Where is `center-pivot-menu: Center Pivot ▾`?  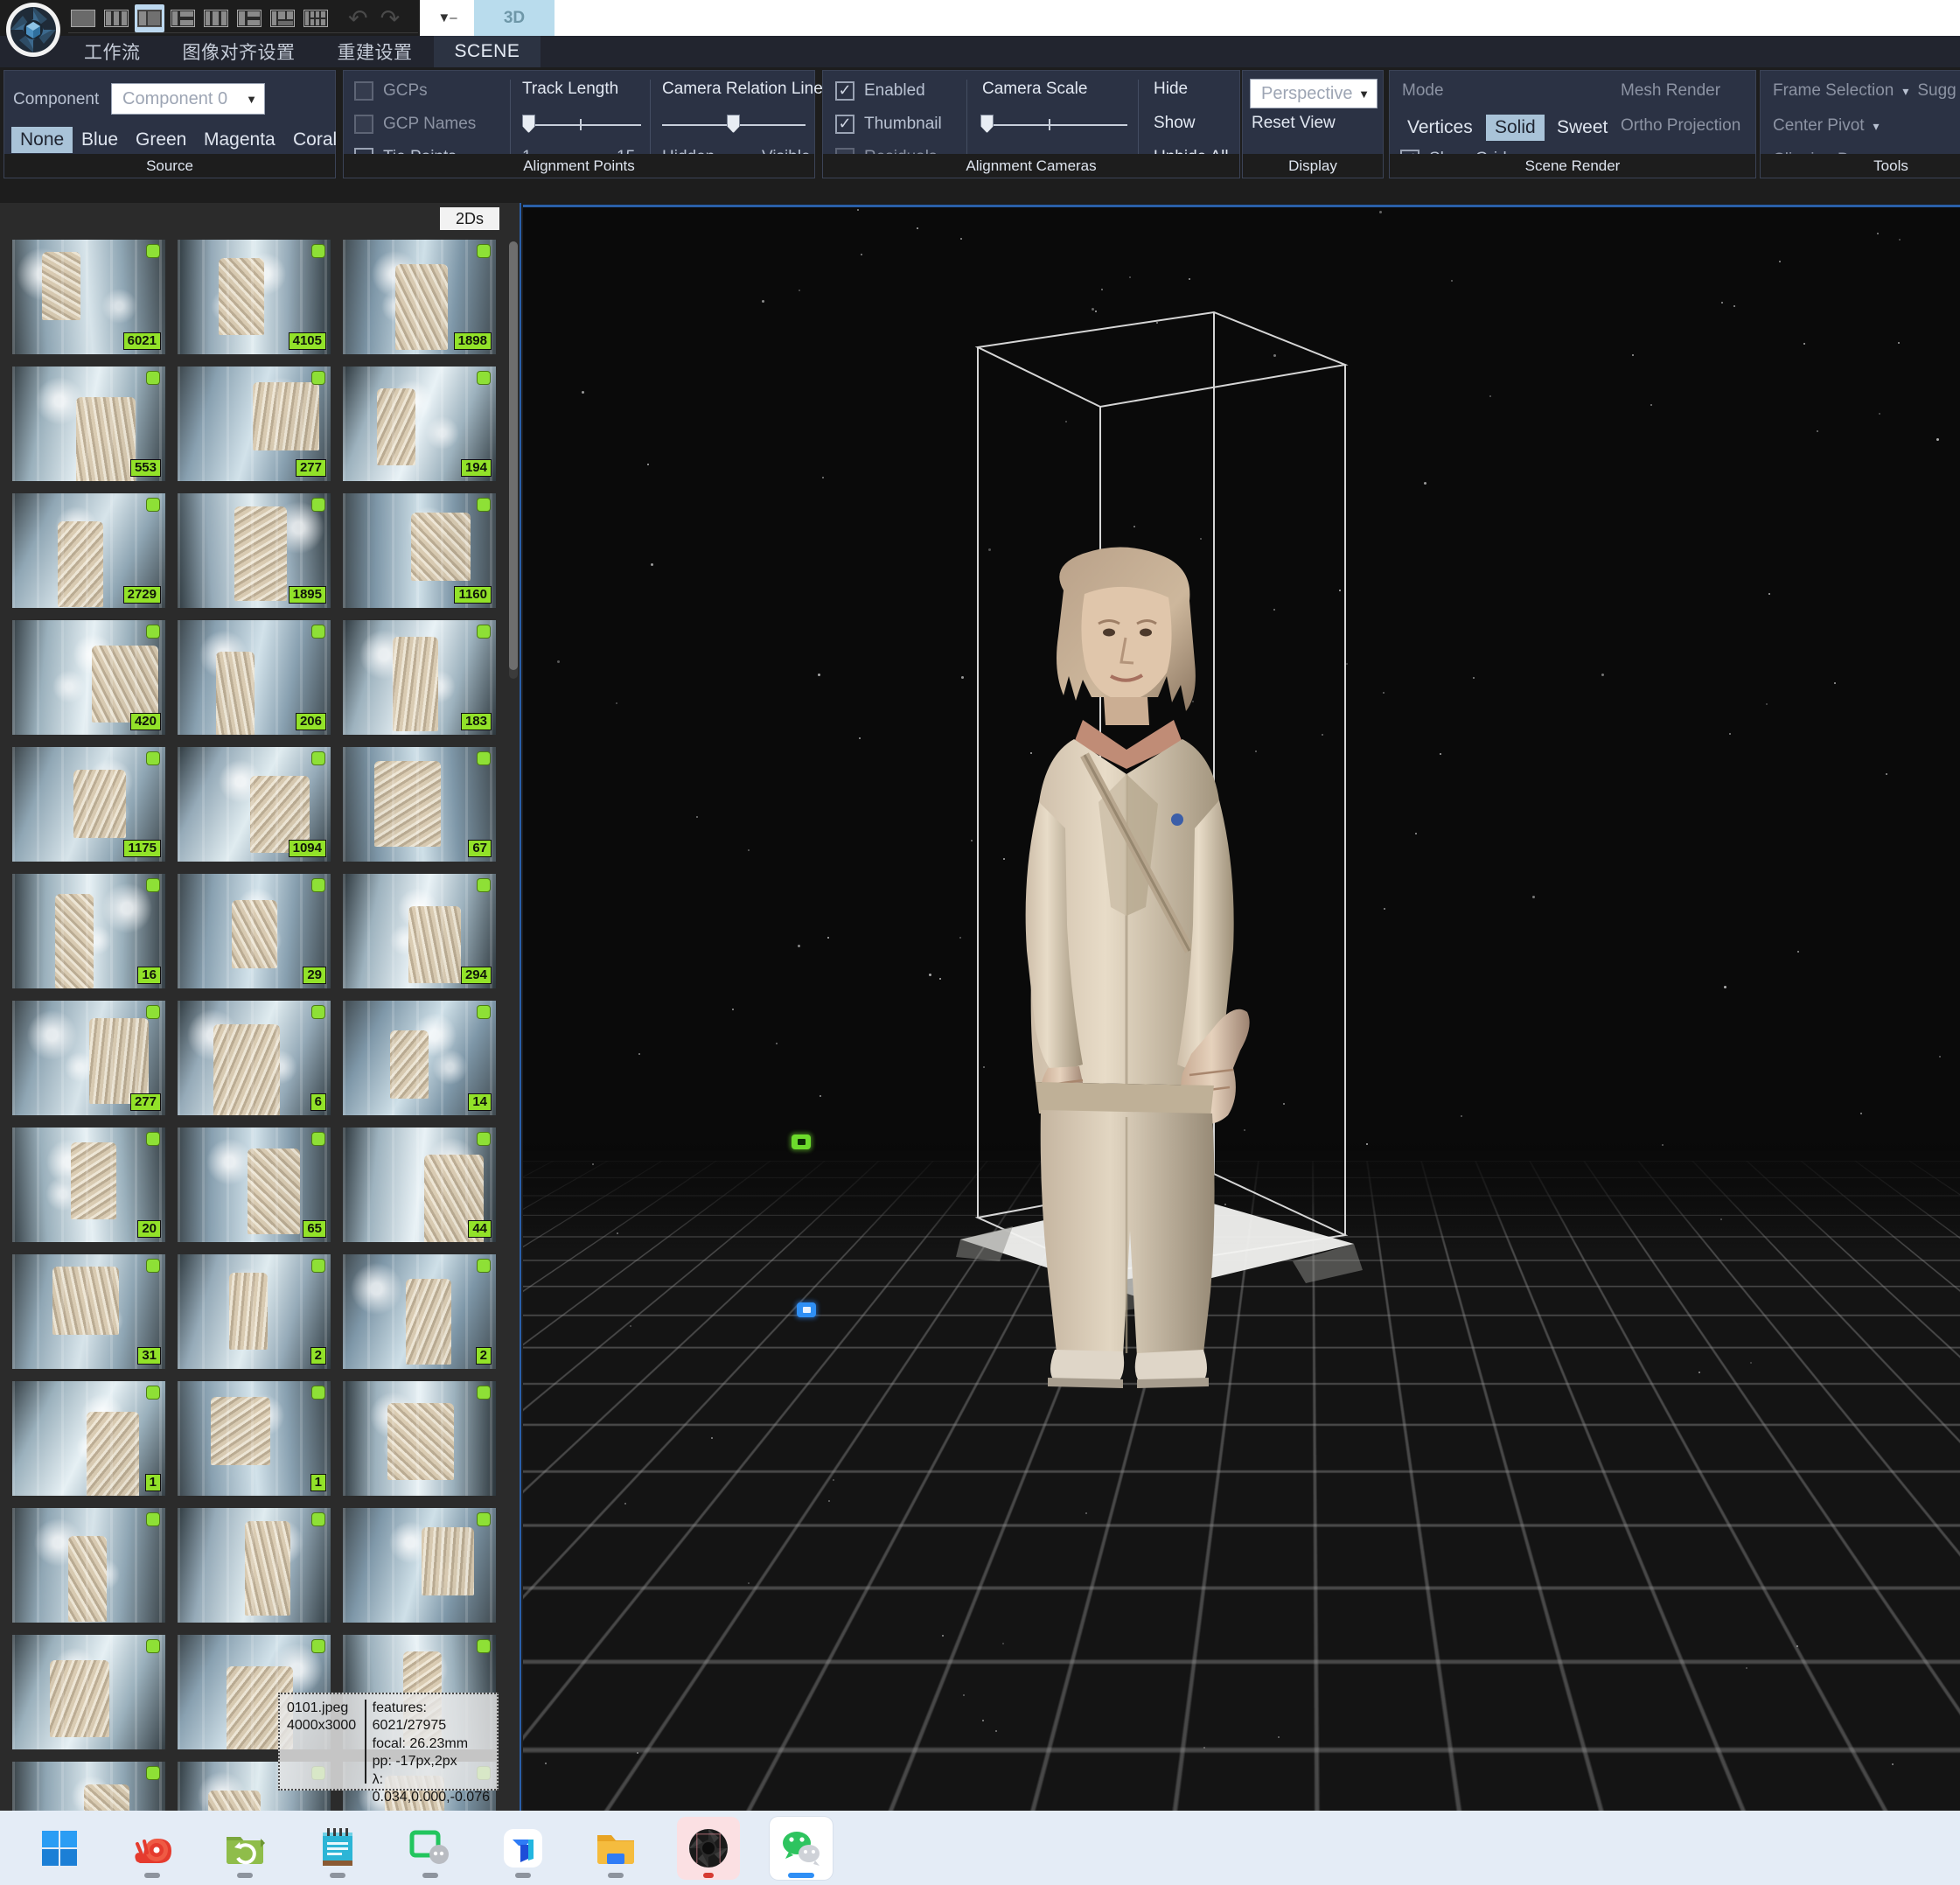 center-pivot-menu: Center Pivot ▾ is located at coordinates (1826, 126).